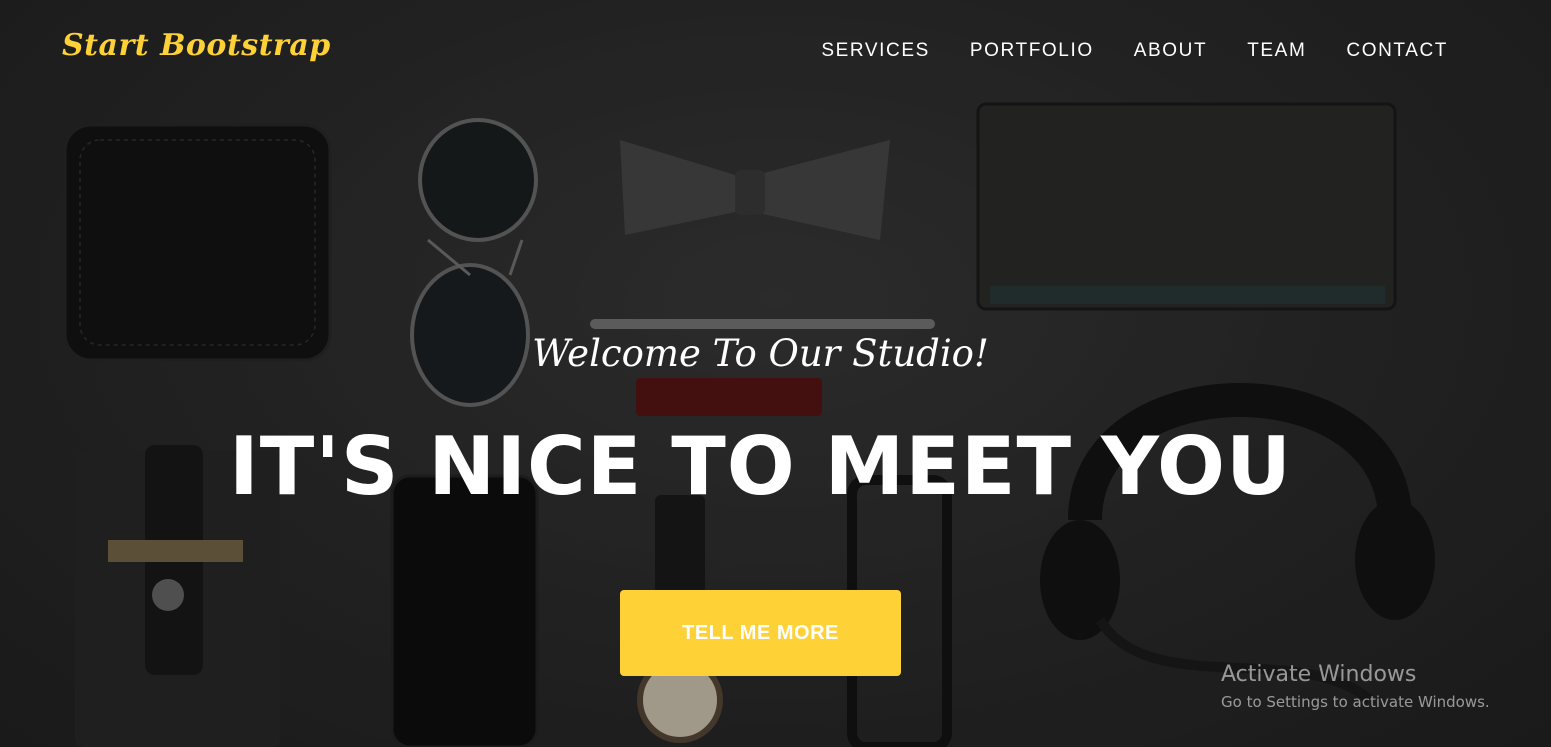  I want to click on nav-link-about: ABOUT, so click(1170, 51).